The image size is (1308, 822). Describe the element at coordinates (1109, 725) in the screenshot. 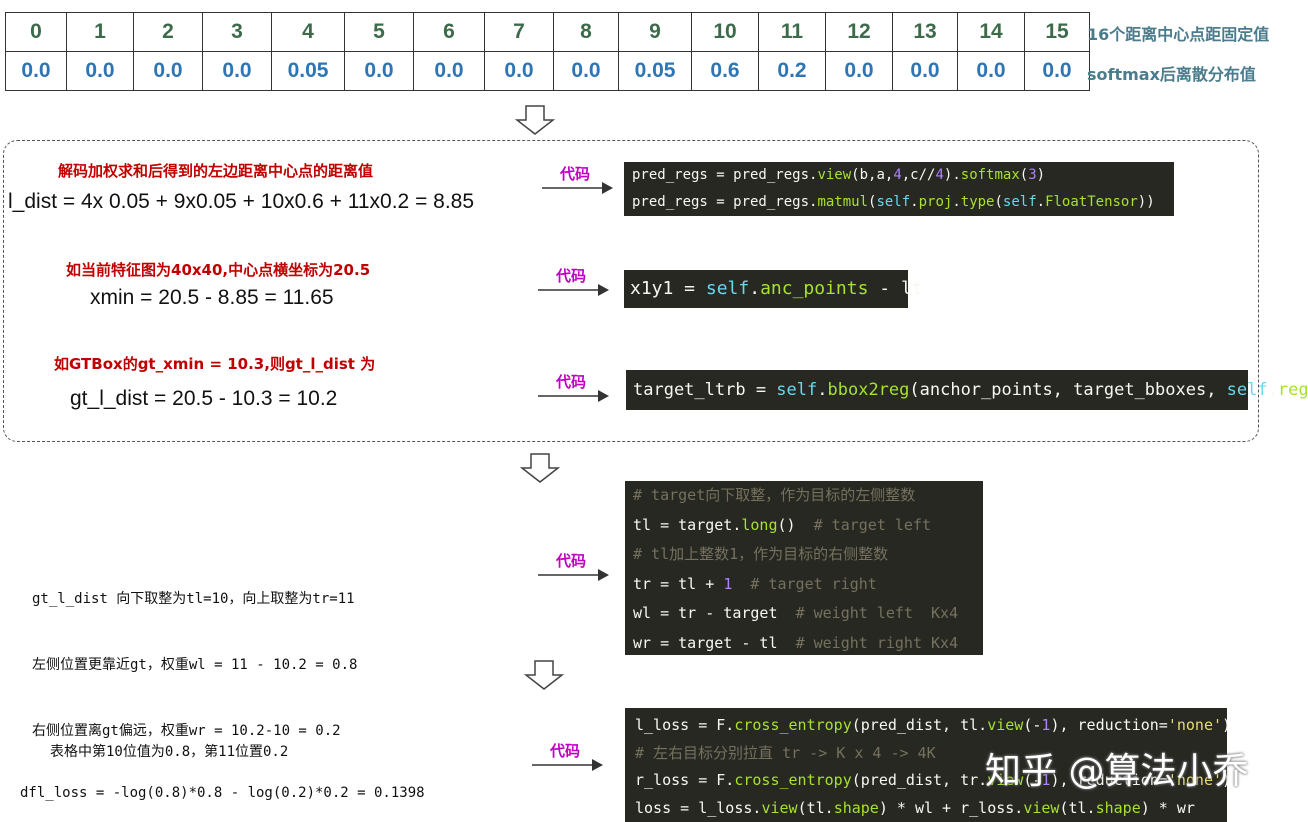

I see `code-token: ), reduction=` at that location.